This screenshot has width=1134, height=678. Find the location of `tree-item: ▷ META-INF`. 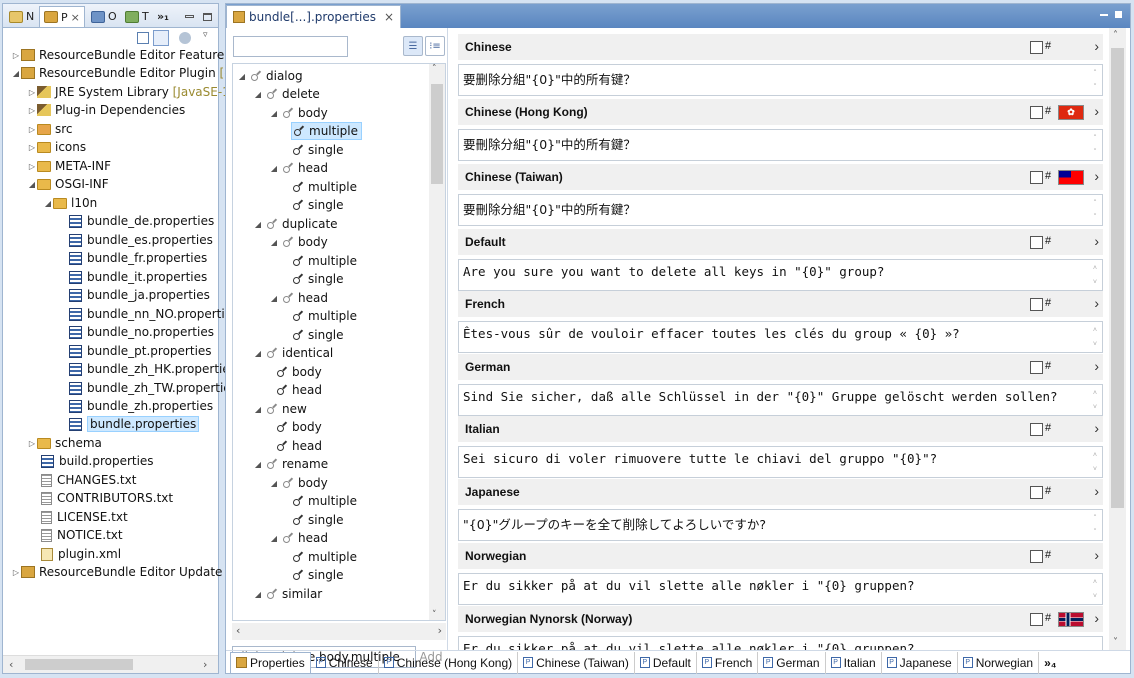

tree-item: ▷ META-INF is located at coordinates (69, 166).